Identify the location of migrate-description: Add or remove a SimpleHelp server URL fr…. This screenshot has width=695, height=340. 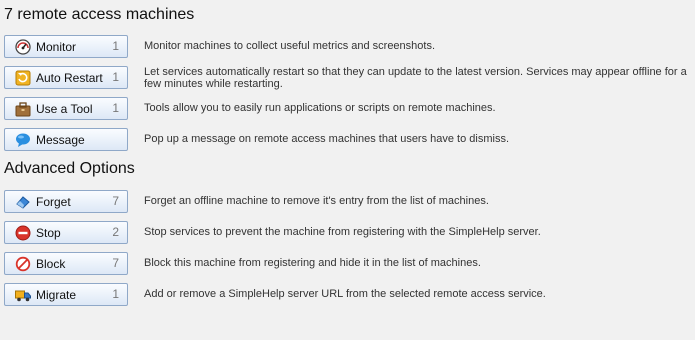
(345, 294).